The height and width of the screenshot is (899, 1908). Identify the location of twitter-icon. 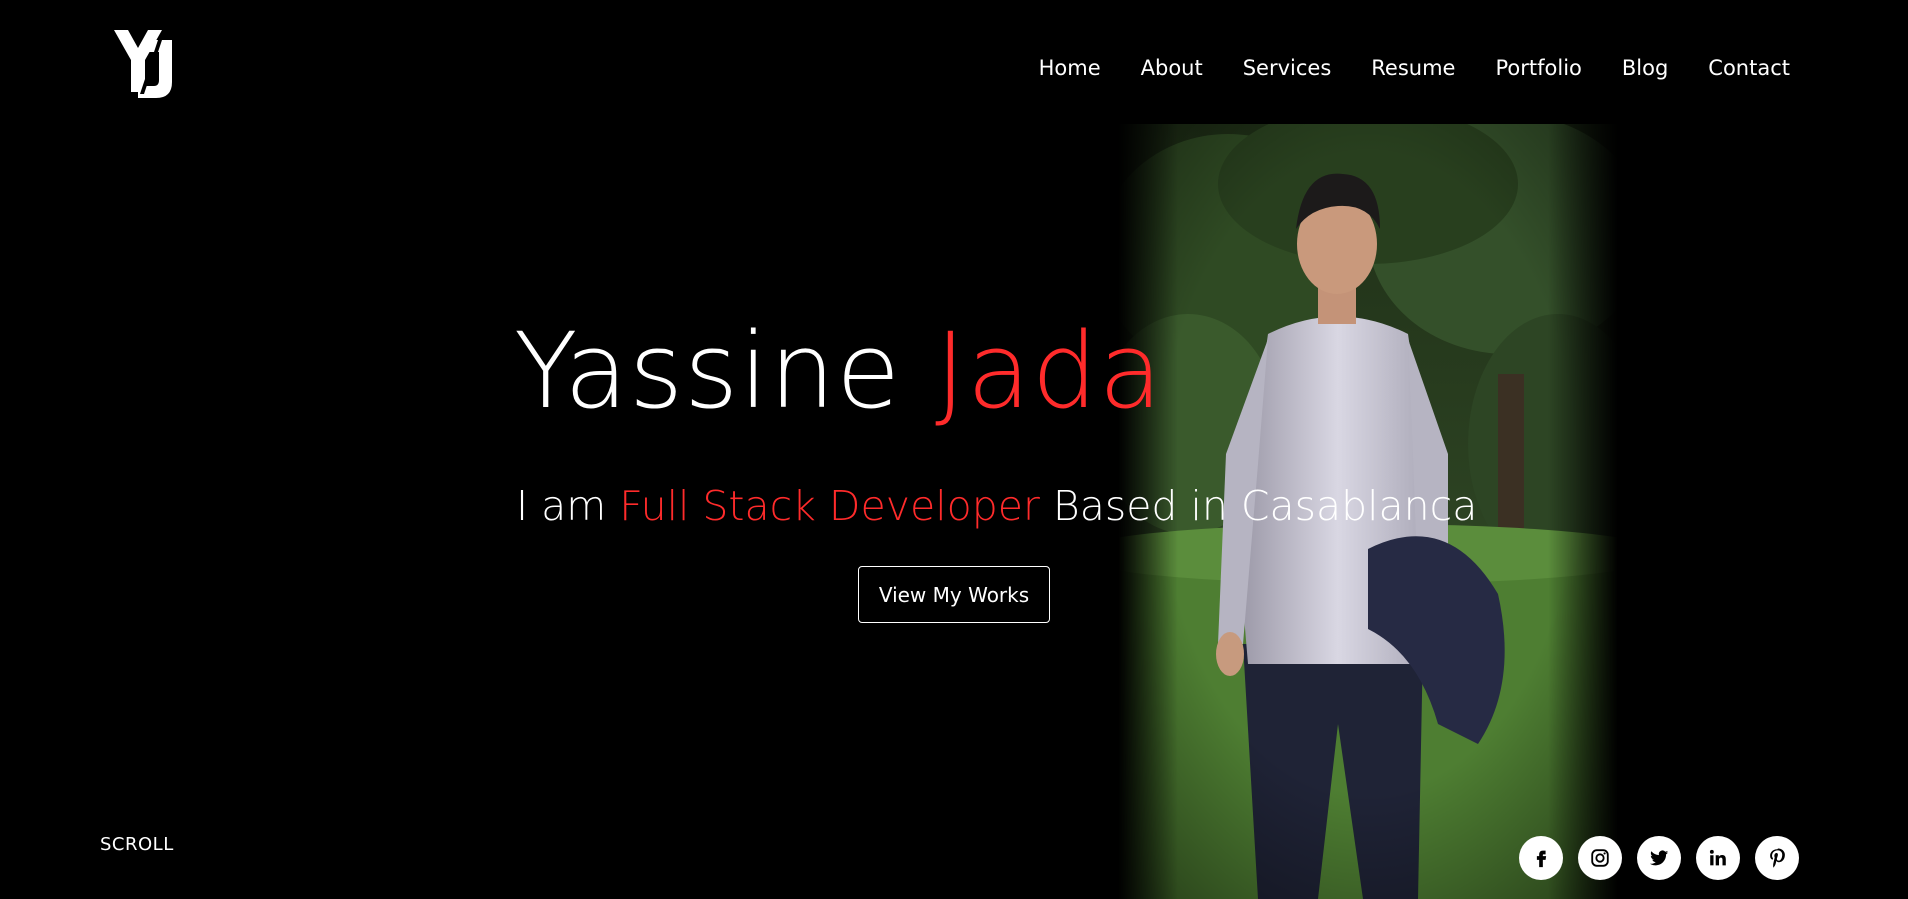
(1659, 858).